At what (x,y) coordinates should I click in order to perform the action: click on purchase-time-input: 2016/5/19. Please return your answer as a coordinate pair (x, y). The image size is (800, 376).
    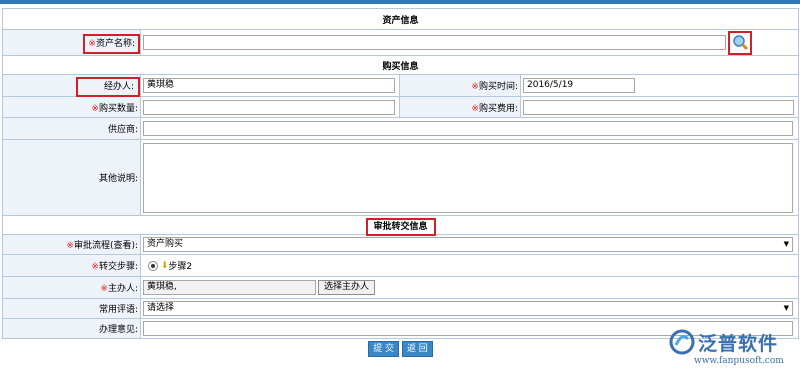
    Looking at the image, I should click on (579, 85).